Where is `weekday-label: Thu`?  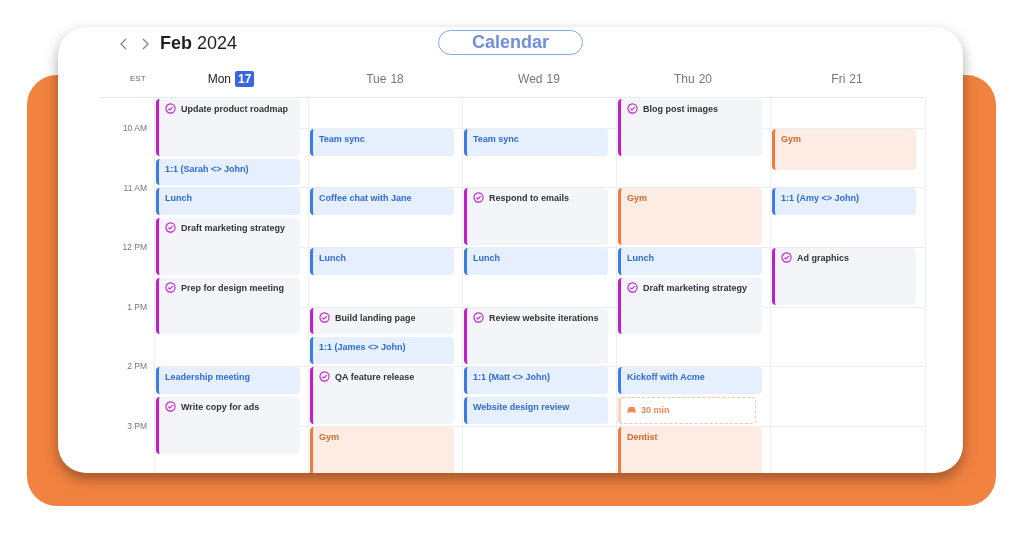 weekday-label: Thu is located at coordinates (684, 78).